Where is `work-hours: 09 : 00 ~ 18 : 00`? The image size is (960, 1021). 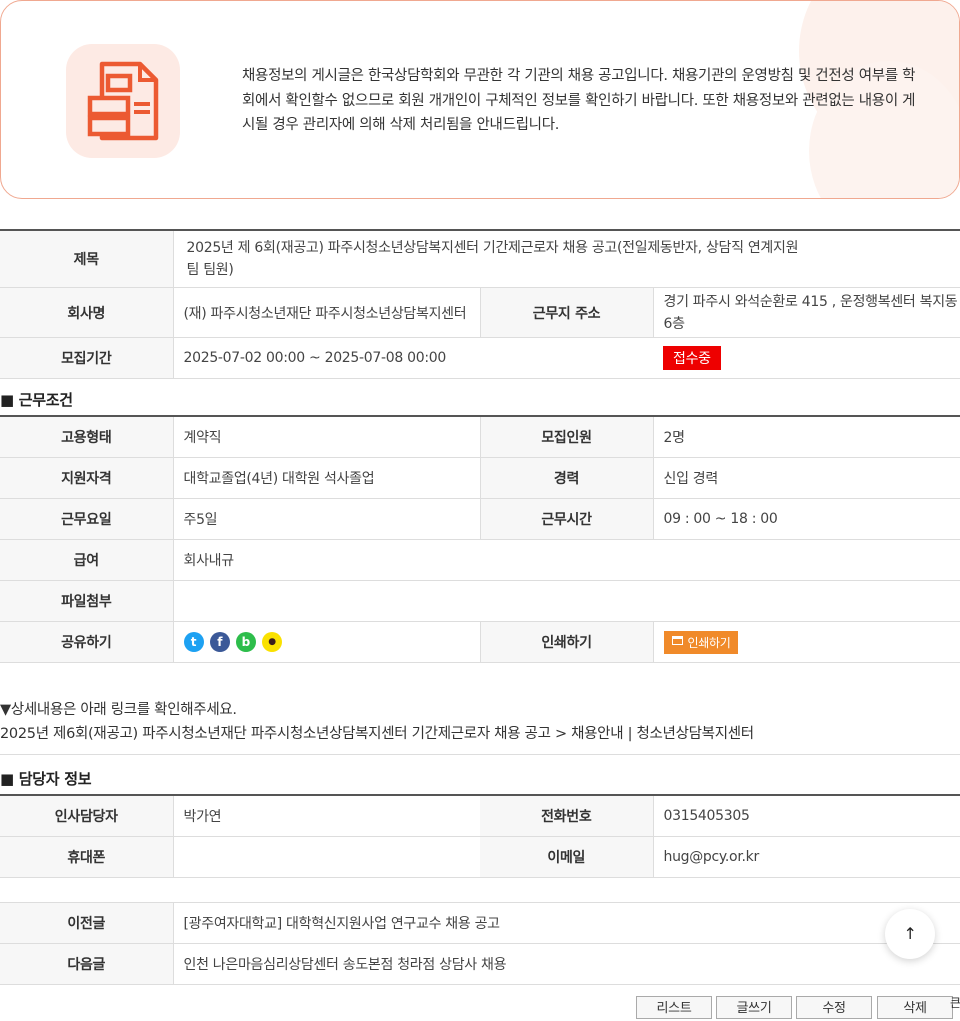
work-hours: 09 : 00 ~ 18 : 00 is located at coordinates (806, 519).